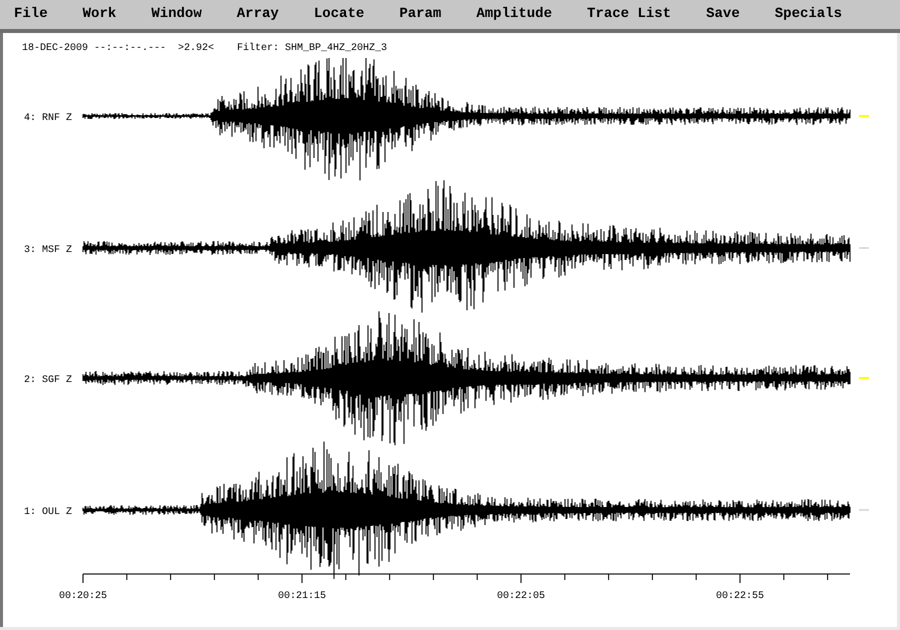 The height and width of the screenshot is (630, 900). Describe the element at coordinates (629, 14) in the screenshot. I see `menu-item: Trace List` at that location.